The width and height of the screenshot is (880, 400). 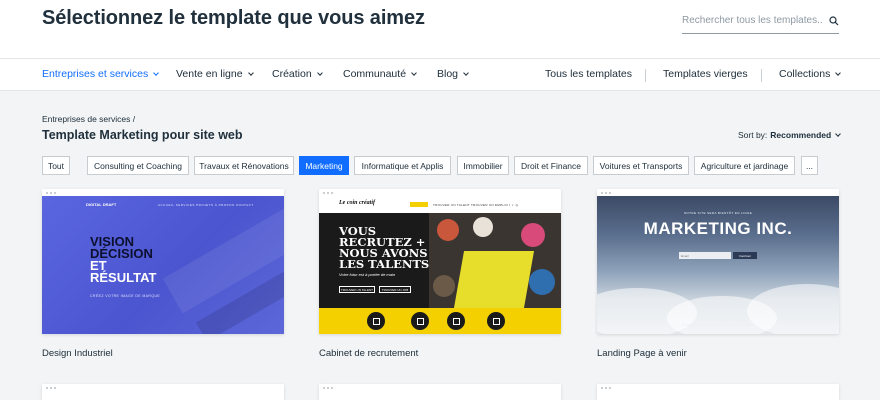 I want to click on nav-label: Vente en ligne, so click(x=209, y=74).